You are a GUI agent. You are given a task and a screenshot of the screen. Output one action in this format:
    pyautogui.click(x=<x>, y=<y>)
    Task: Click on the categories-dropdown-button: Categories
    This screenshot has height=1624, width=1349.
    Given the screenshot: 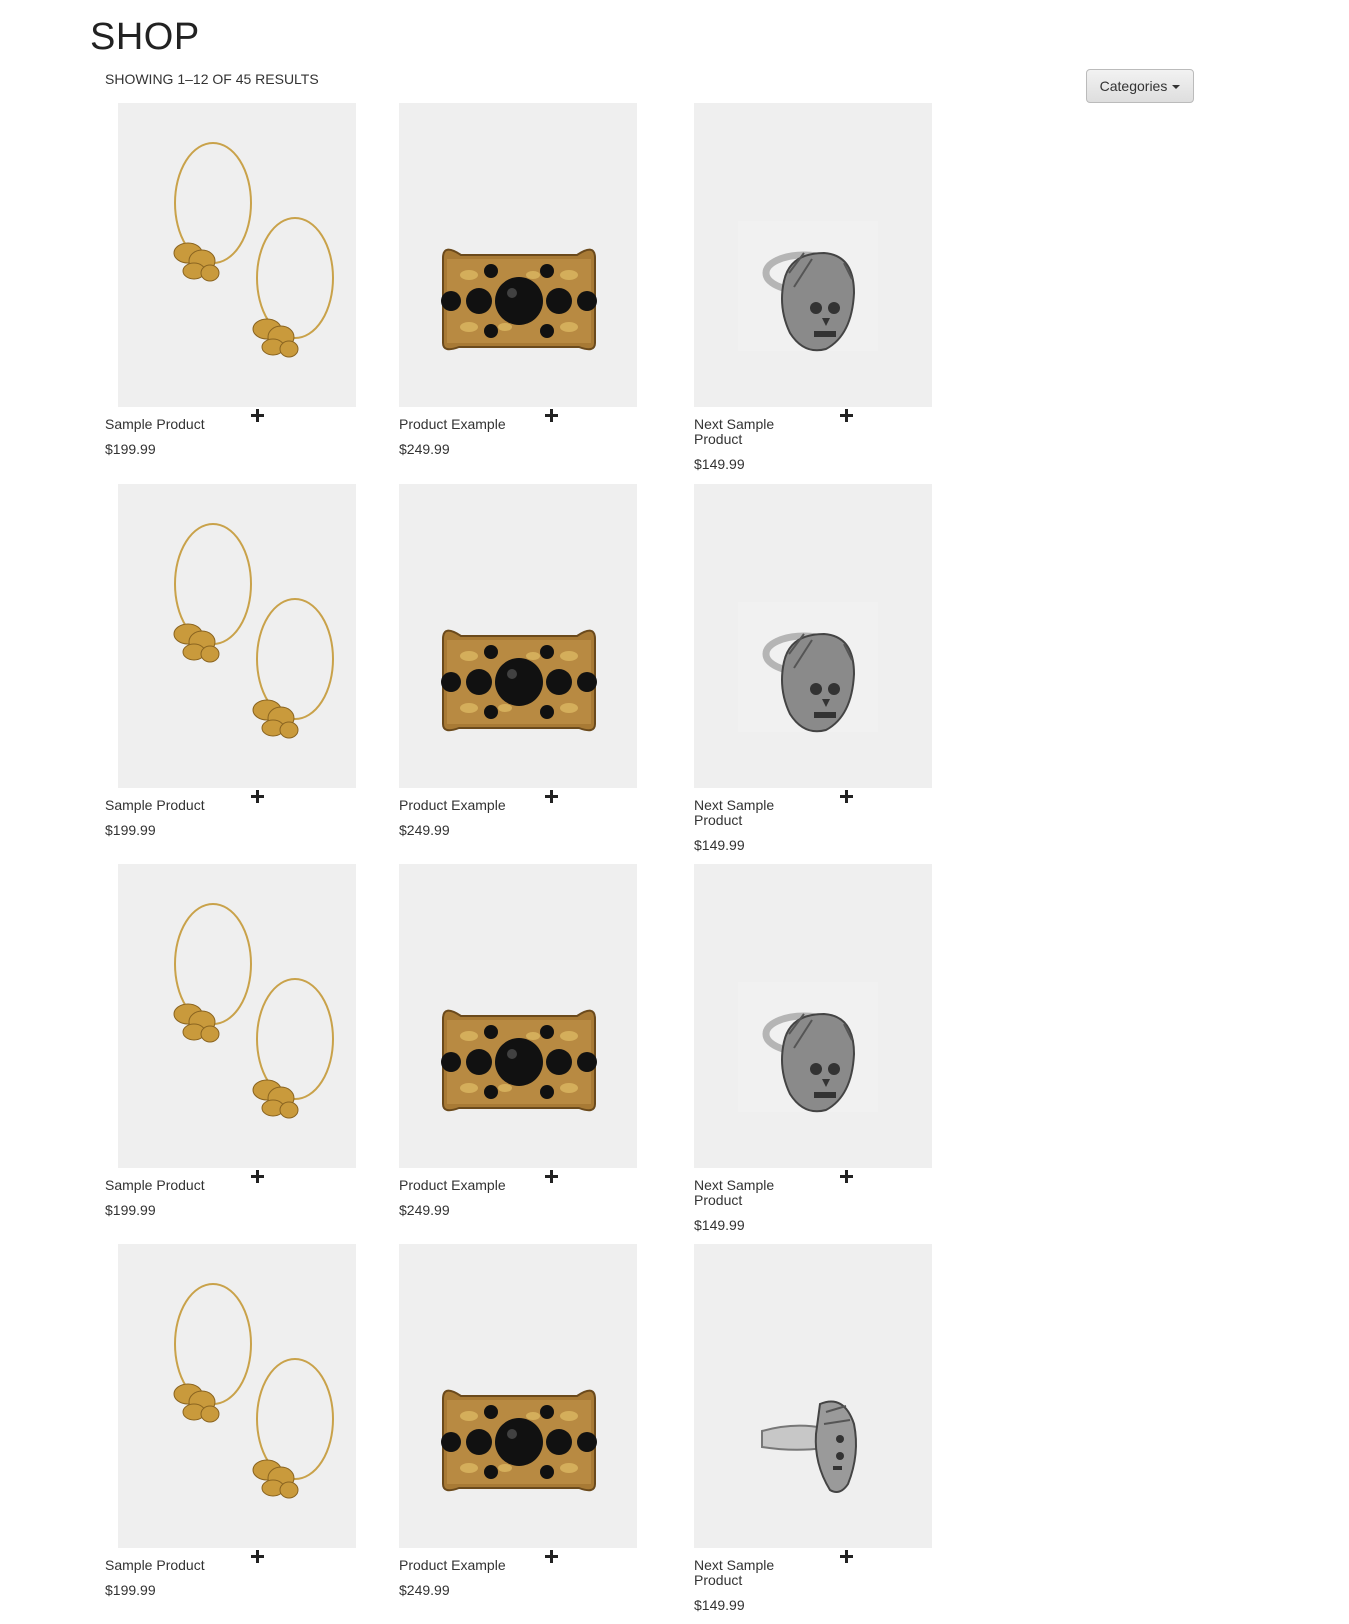 What is the action you would take?
    pyautogui.click(x=1140, y=86)
    